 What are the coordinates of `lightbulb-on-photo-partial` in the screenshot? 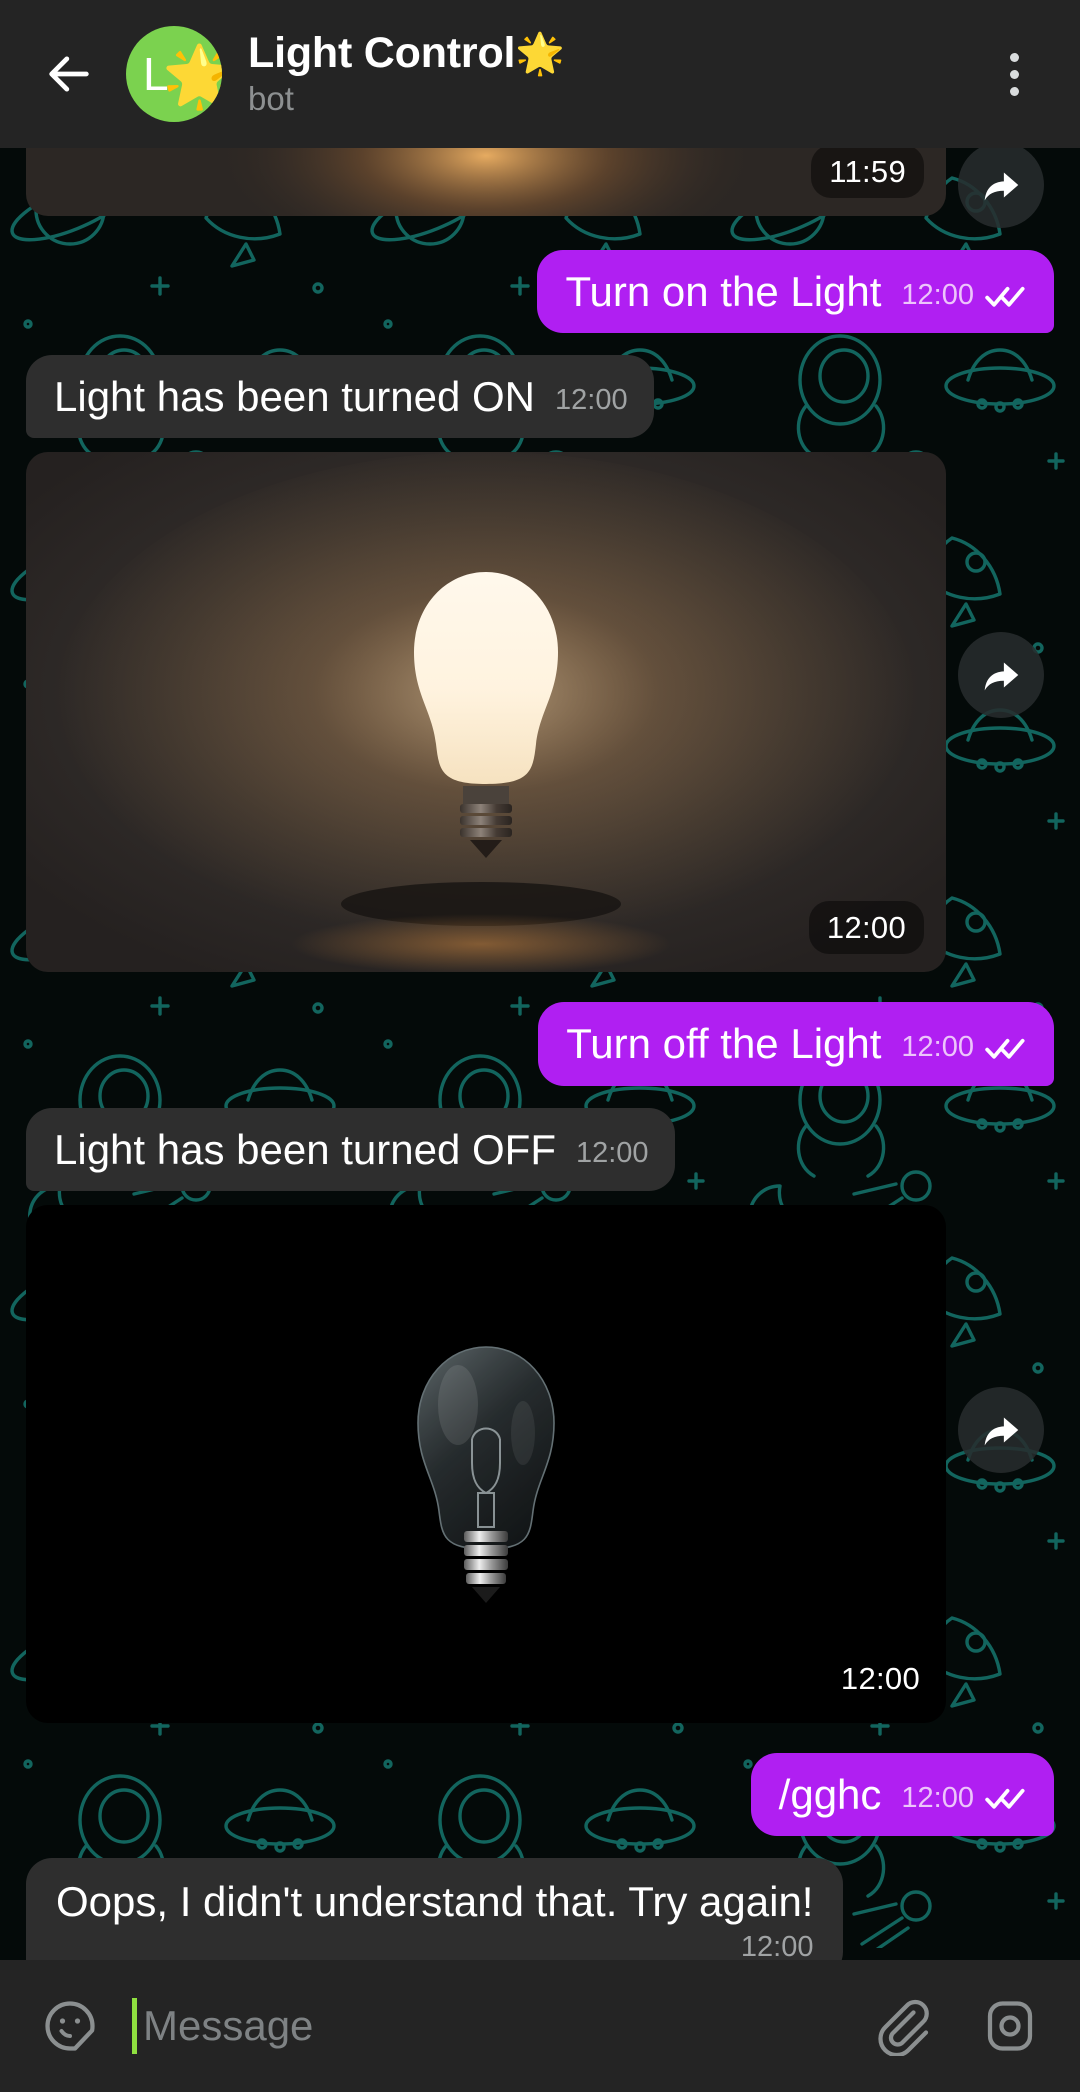 It's located at (486, 182).